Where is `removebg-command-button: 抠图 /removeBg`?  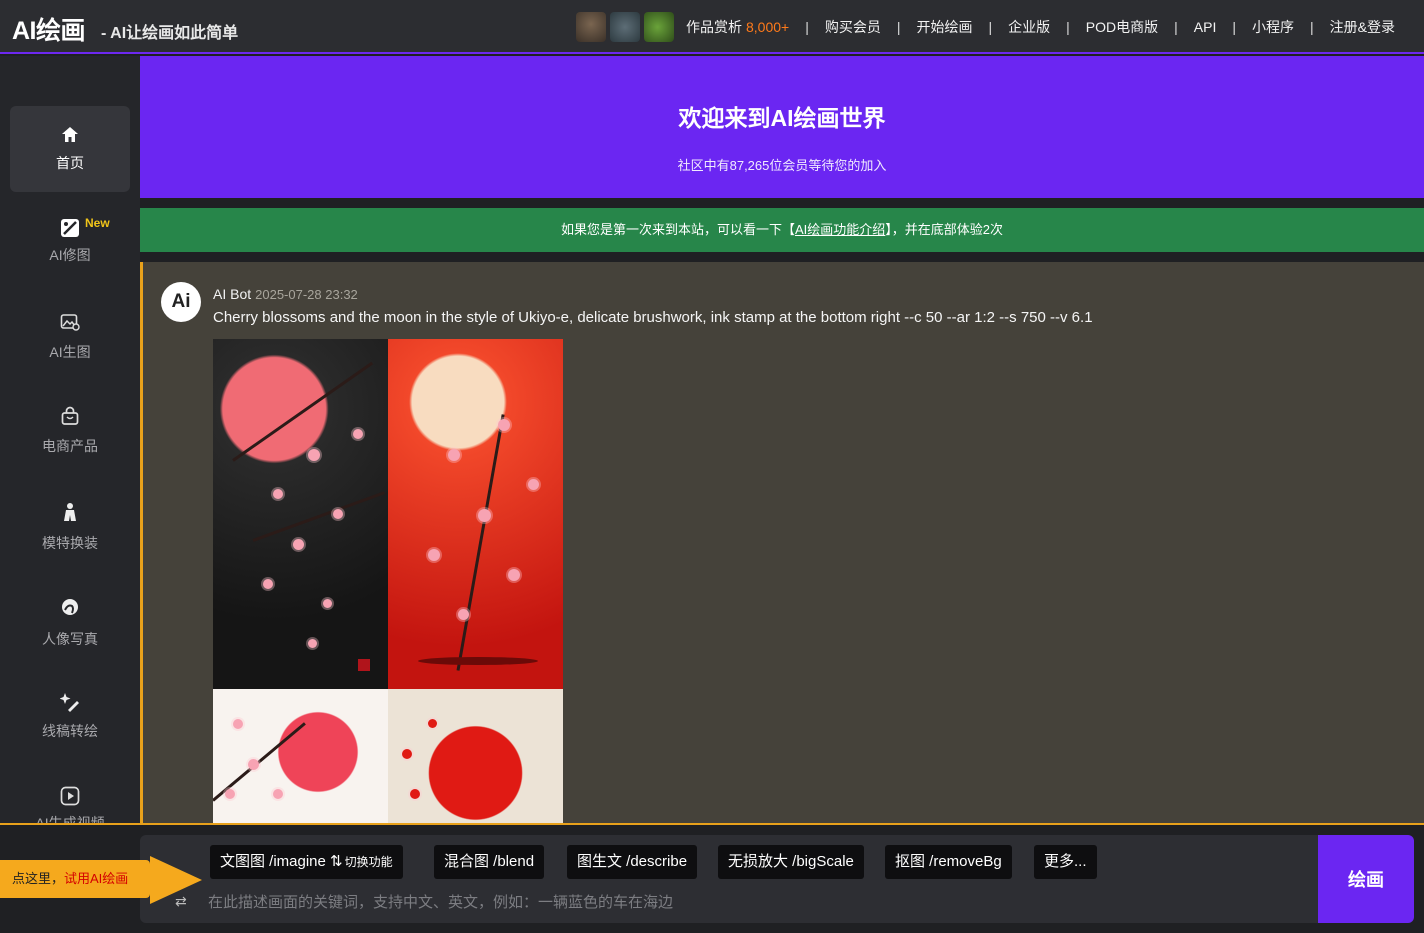 removebg-command-button: 抠图 /removeBg is located at coordinates (948, 862).